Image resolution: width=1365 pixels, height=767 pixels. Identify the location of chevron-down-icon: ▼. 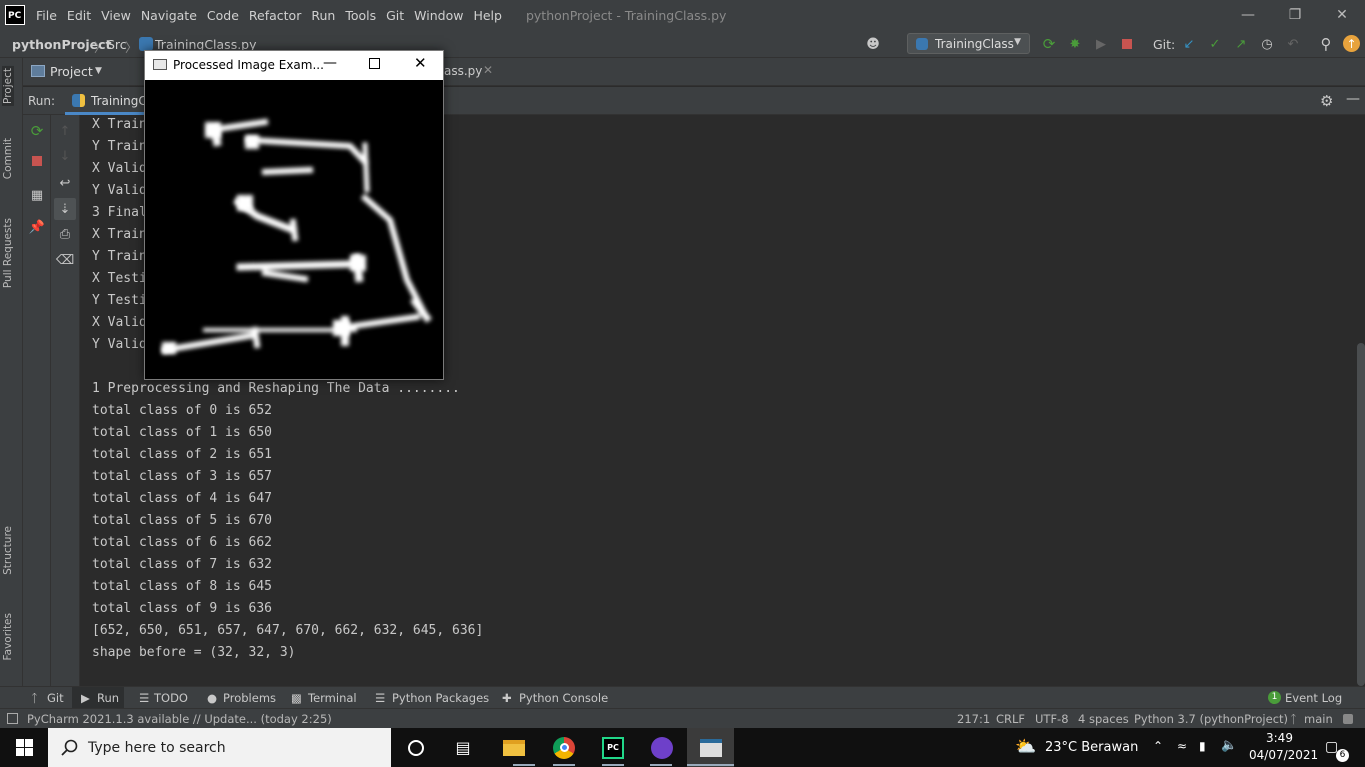
(98, 71).